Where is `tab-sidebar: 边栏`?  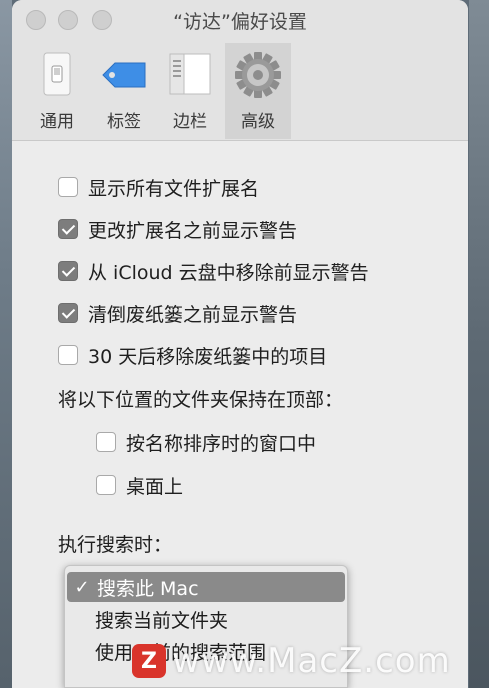 tab-sidebar: 边栏 is located at coordinates (190, 91).